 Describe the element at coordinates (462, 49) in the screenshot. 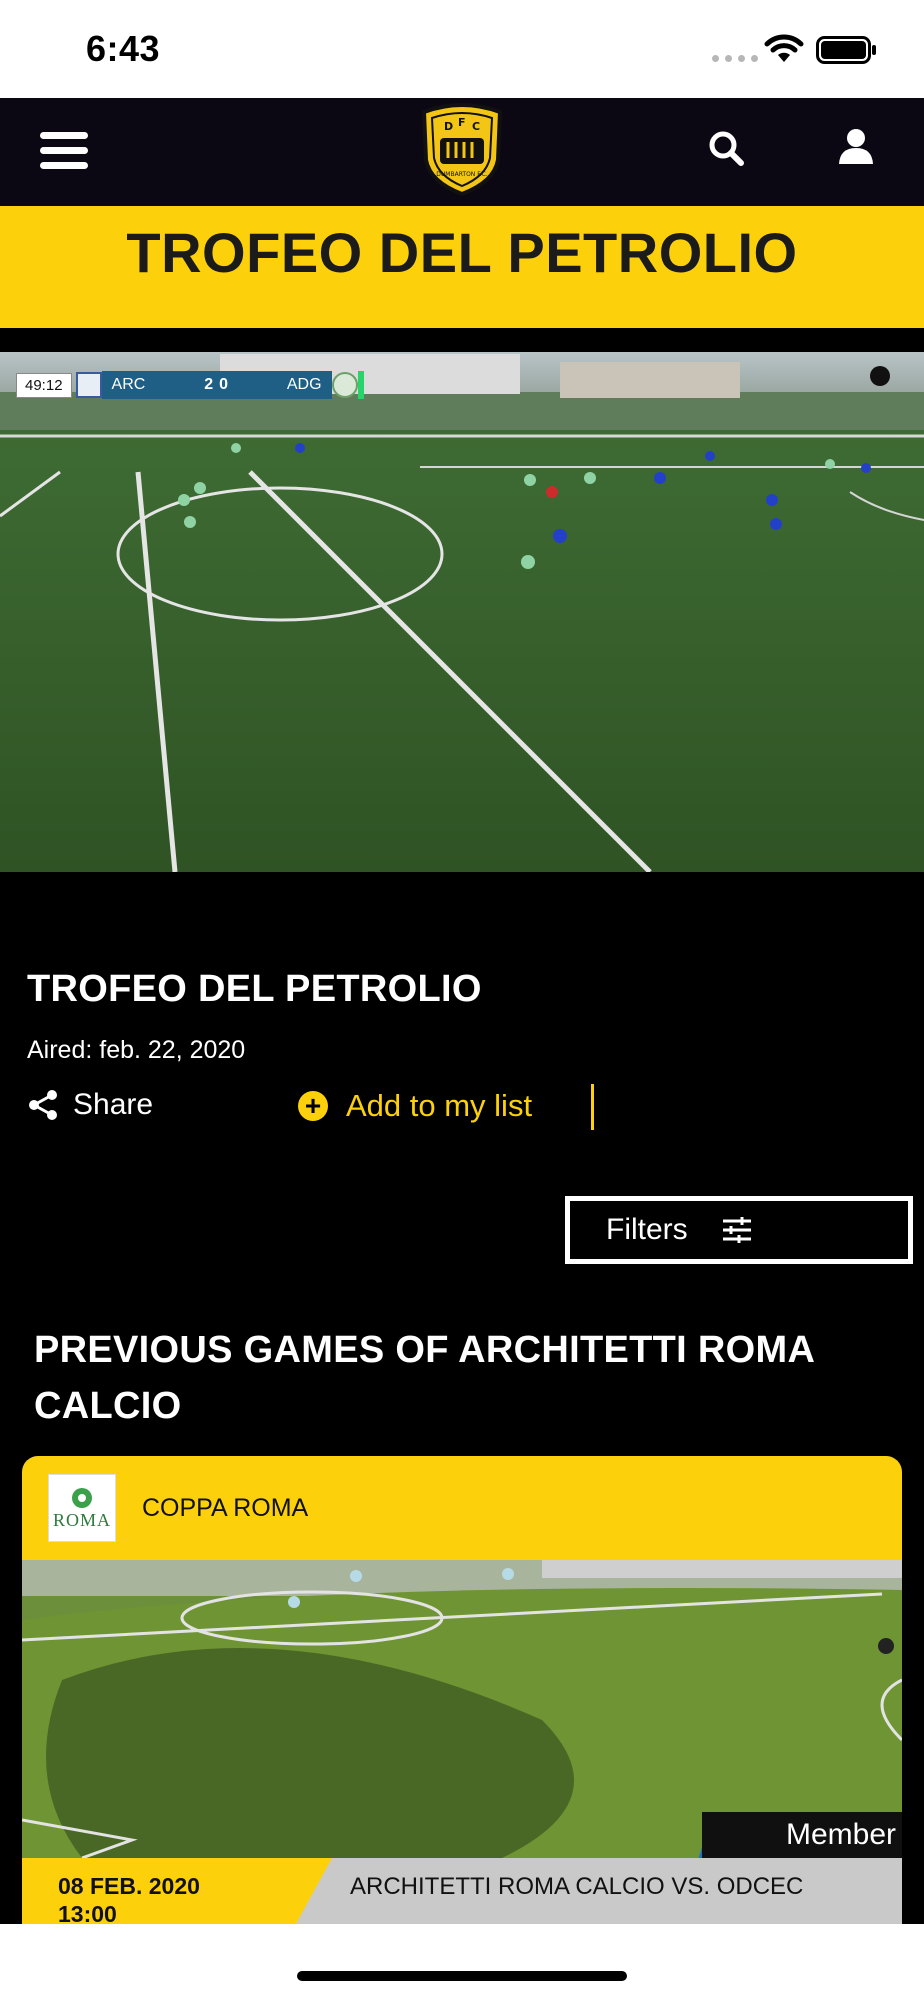

I see `status-bar: 6:43` at that location.